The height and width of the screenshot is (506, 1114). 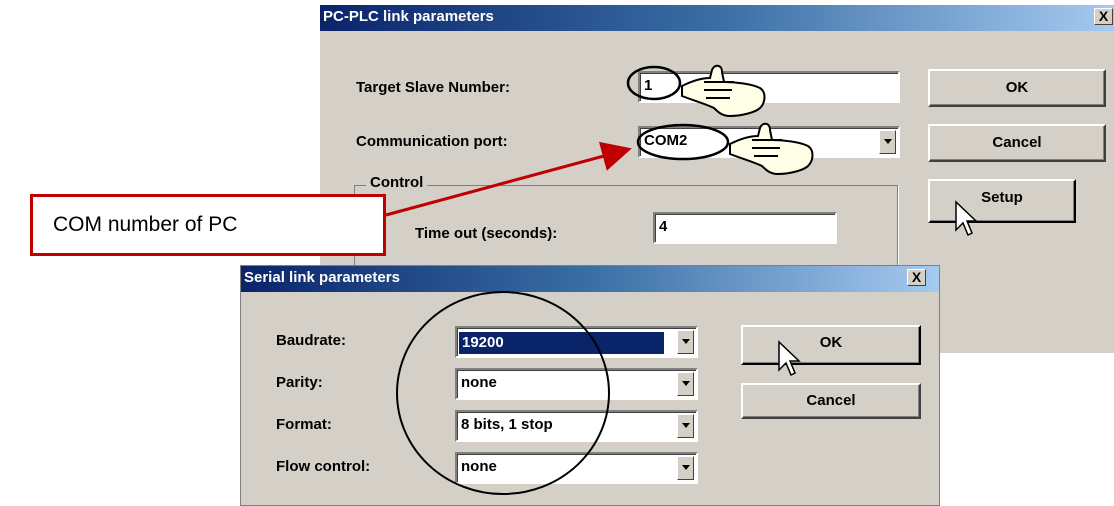 I want to click on target-slave-highlight-ellipse, so click(x=654, y=83).